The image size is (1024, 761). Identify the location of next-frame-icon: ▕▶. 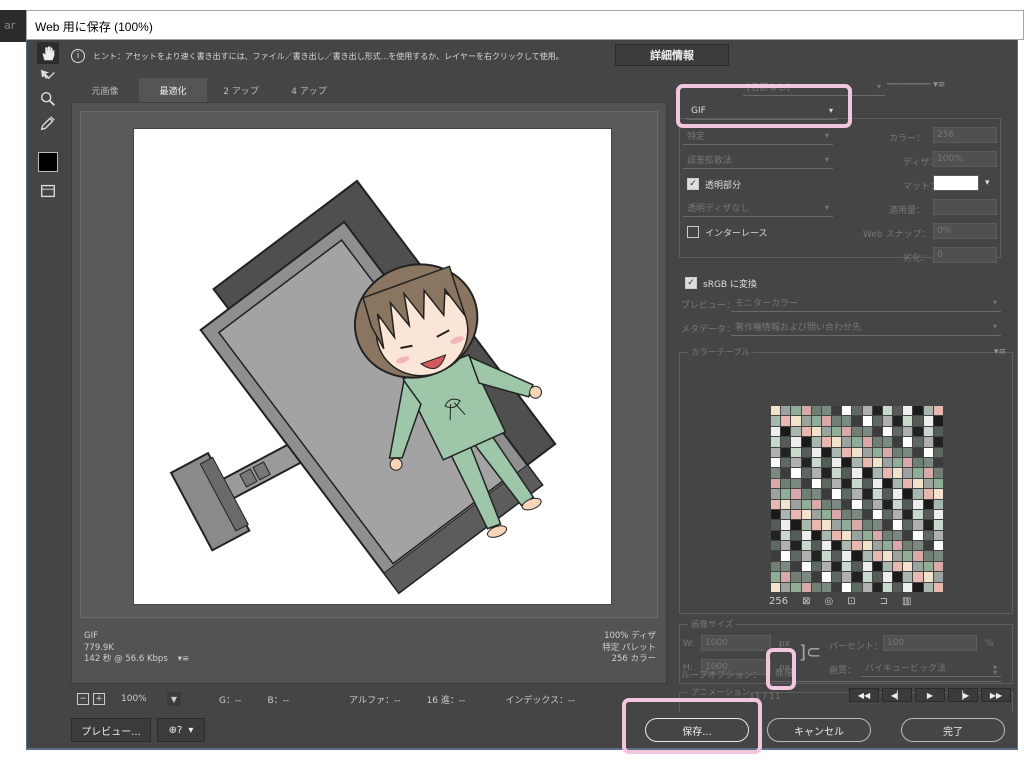
(963, 695).